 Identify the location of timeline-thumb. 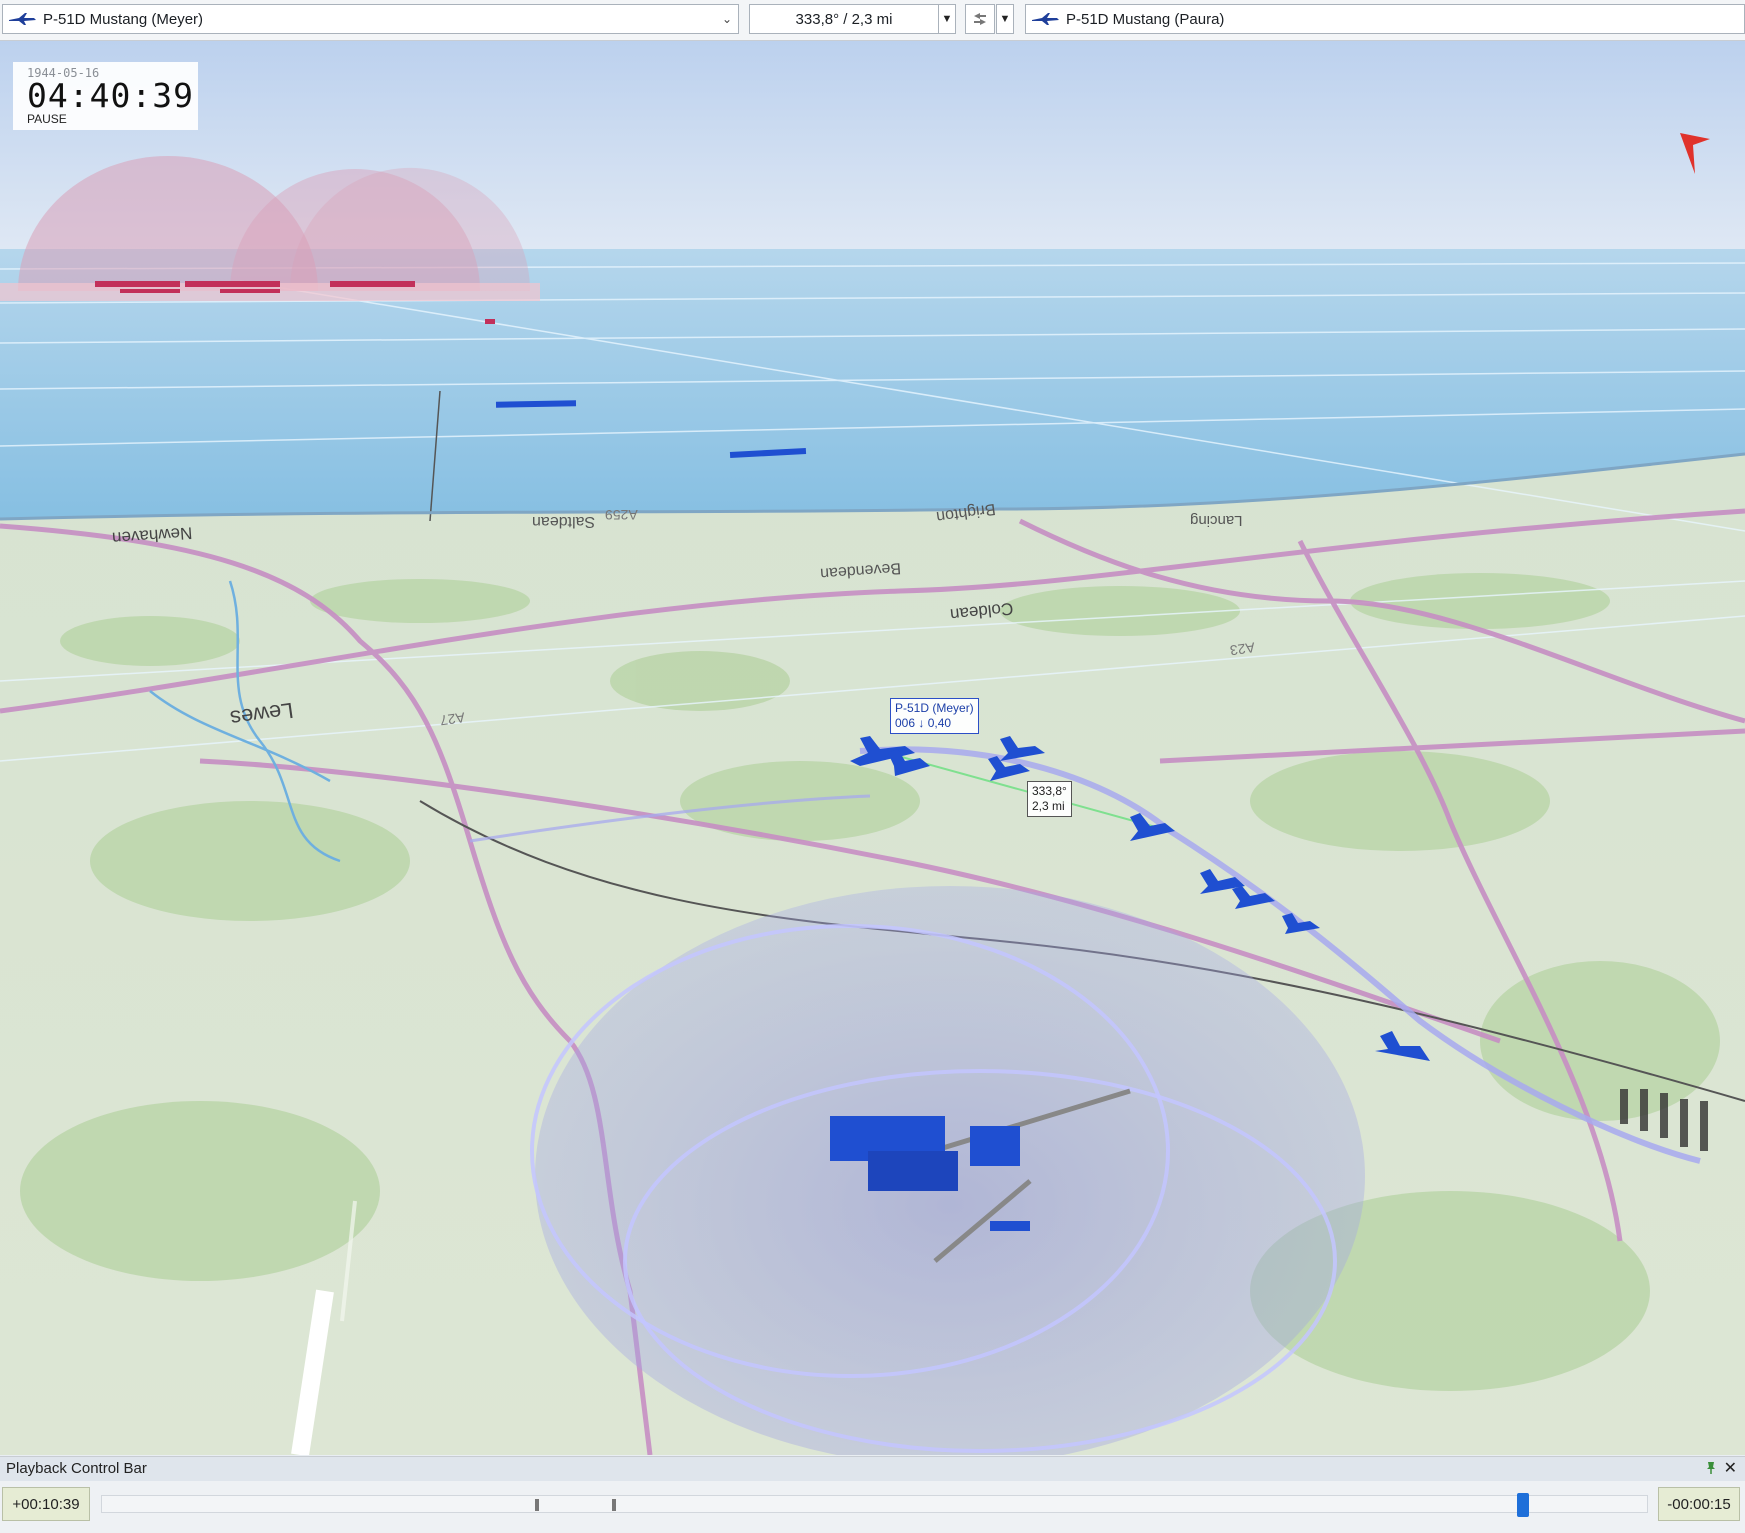
(1523, 1505).